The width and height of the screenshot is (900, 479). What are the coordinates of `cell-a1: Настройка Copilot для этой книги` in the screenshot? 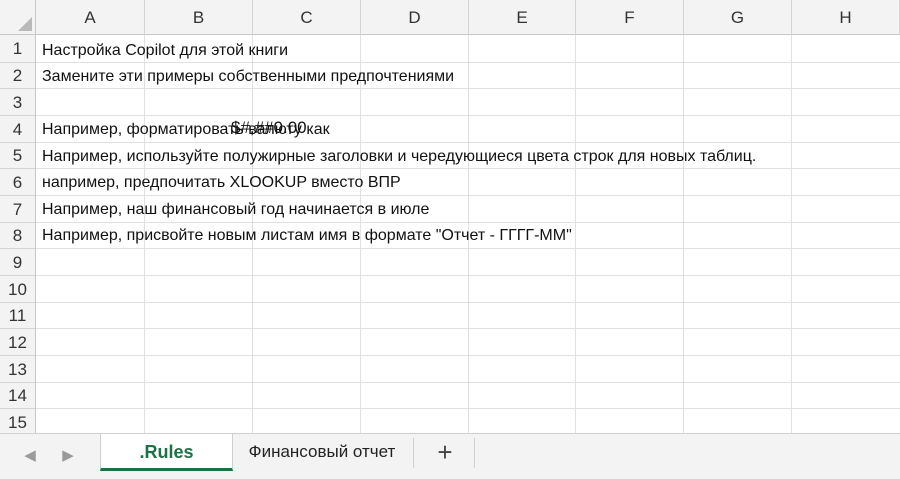 It's located at (165, 51).